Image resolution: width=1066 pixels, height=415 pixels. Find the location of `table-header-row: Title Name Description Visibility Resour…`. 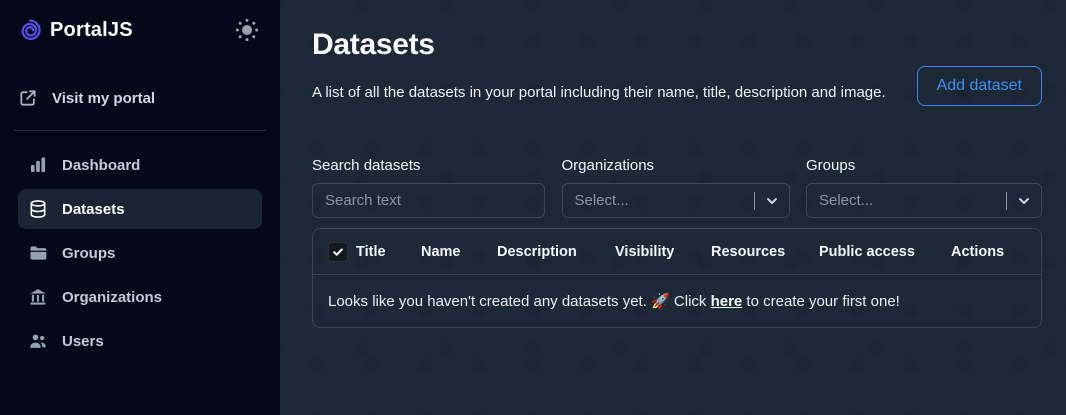

table-header-row: Title Name Description Visibility Resour… is located at coordinates (677, 252).